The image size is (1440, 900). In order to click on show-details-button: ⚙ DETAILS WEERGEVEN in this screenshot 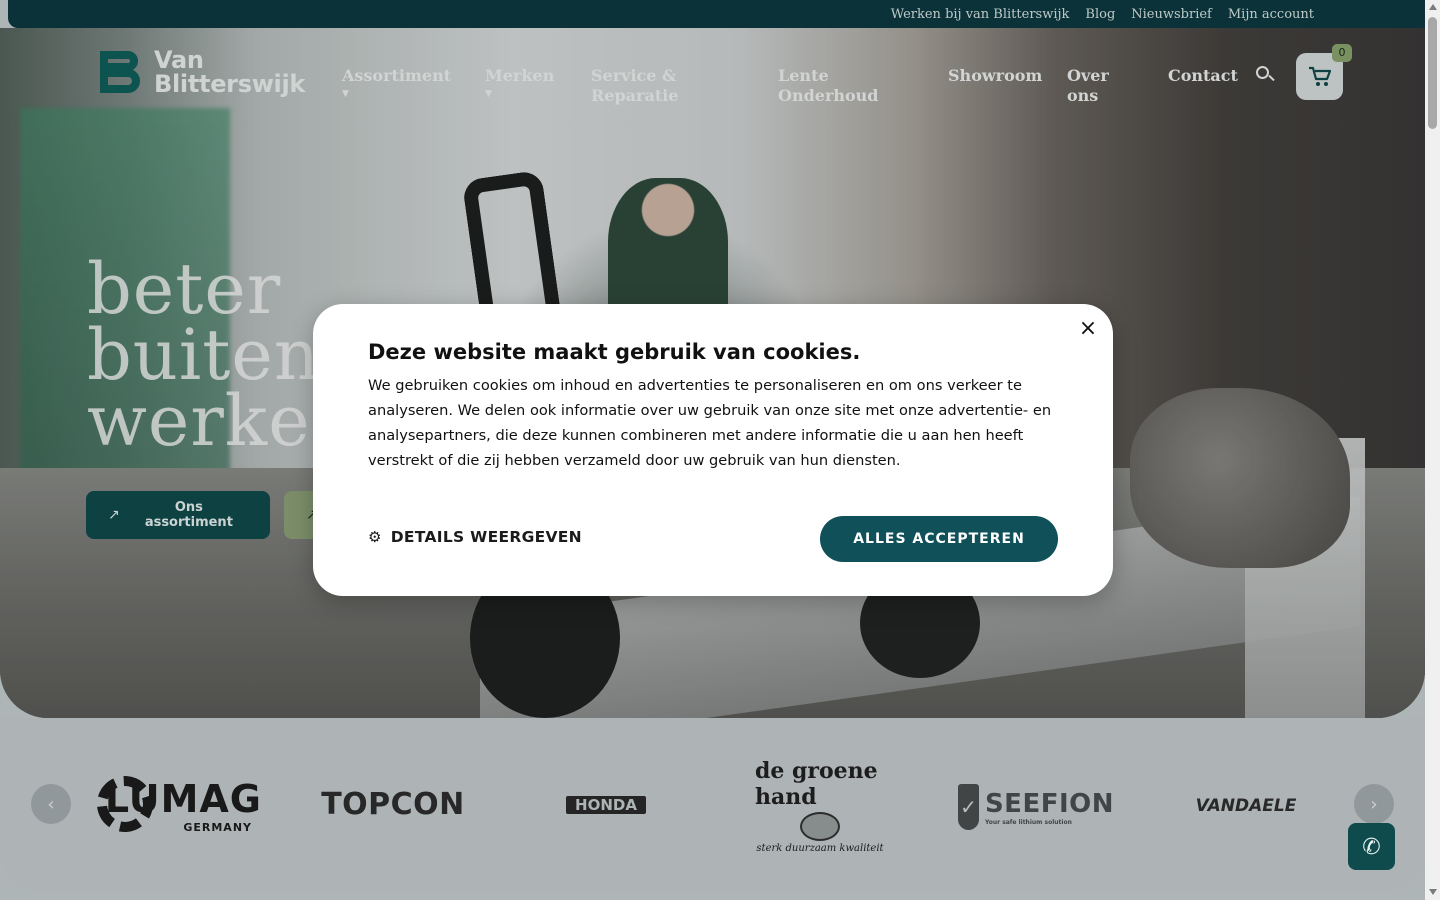, I will do `click(475, 537)`.